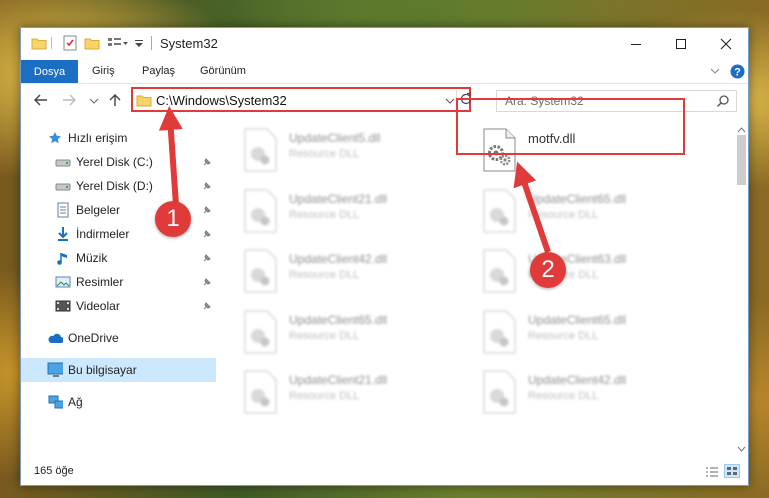 The image size is (769, 498). What do you see at coordinates (170, 156) in the screenshot?
I see `arrow-to-address` at bounding box center [170, 156].